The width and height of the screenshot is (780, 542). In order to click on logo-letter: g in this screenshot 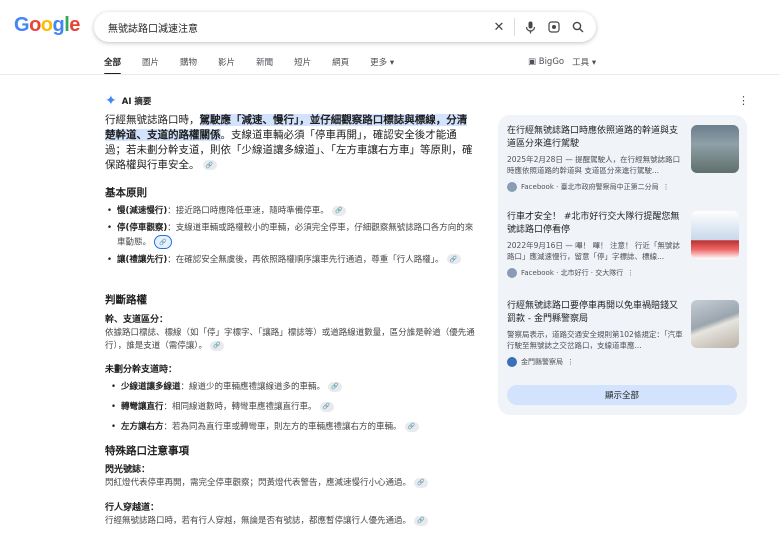, I will do `click(58, 25)`.